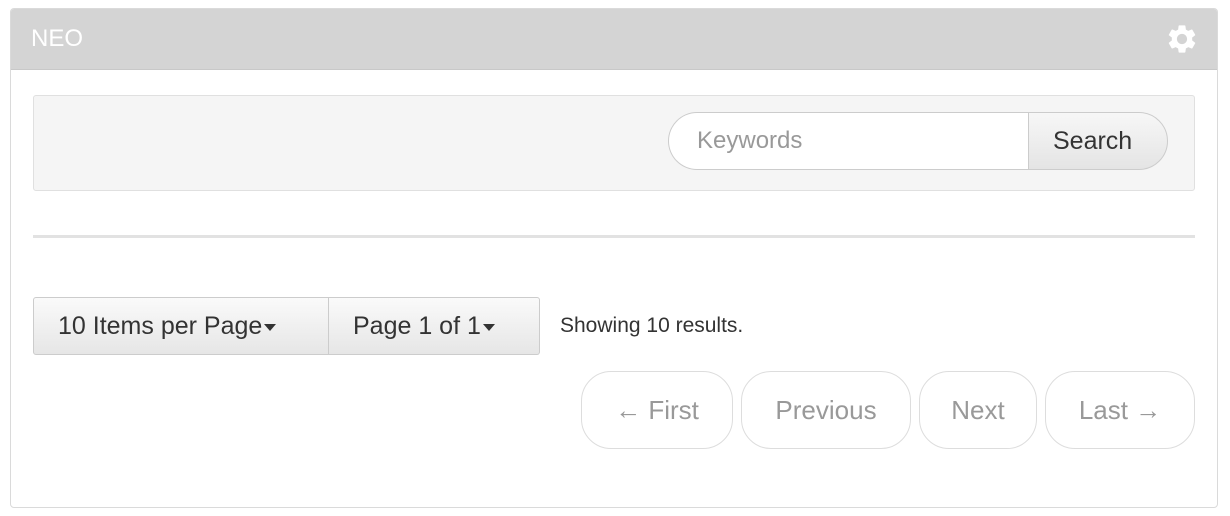 The image size is (1230, 516). What do you see at coordinates (417, 325) in the screenshot?
I see `page-select-label: Page 1 of 1` at bounding box center [417, 325].